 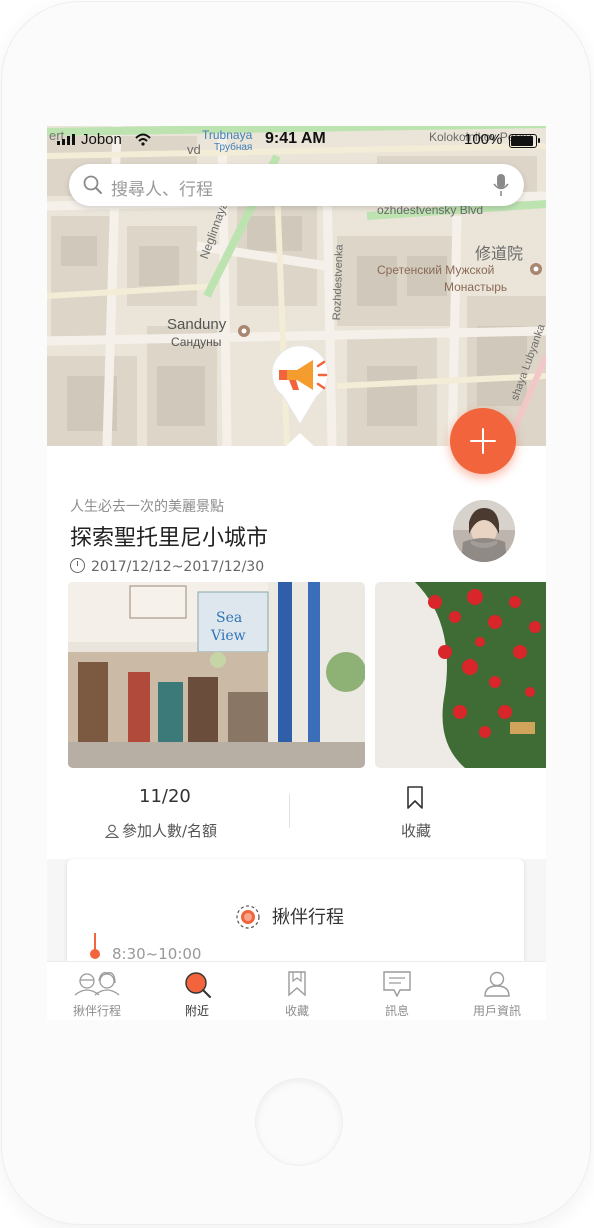 What do you see at coordinates (198, 985) in the screenshot?
I see `nearby-search-icon` at bounding box center [198, 985].